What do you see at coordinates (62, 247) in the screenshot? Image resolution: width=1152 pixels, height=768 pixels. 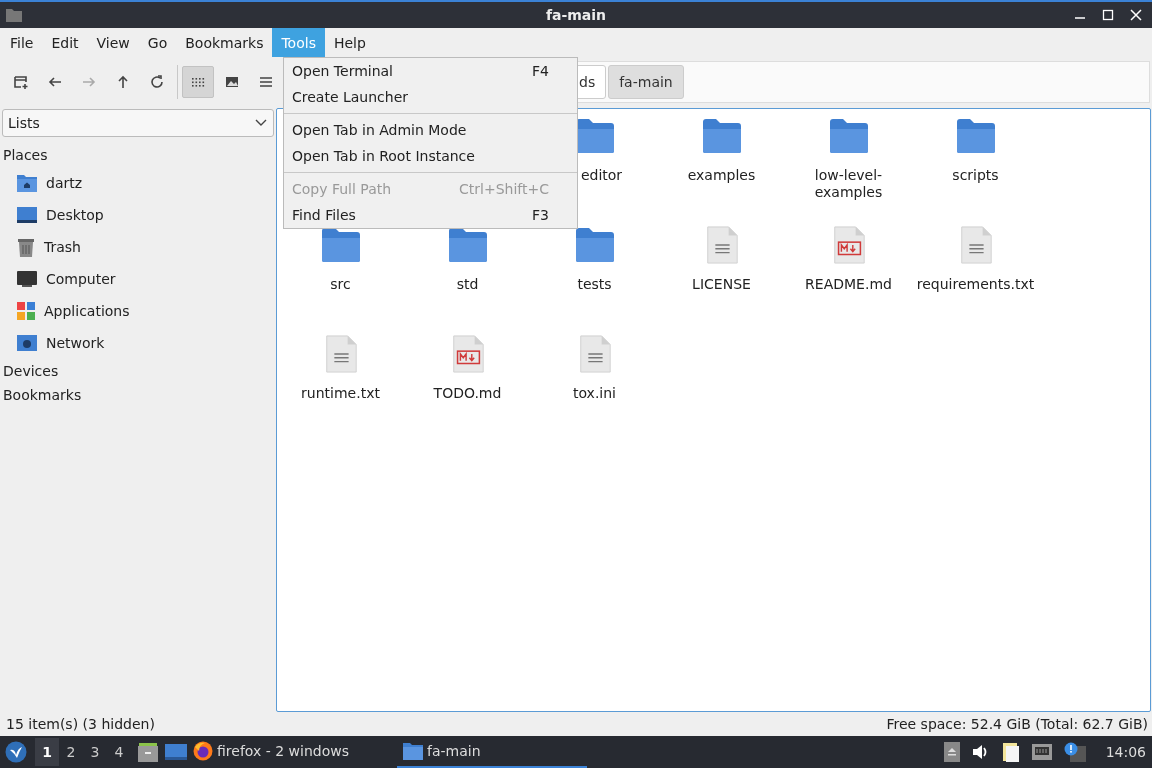 I see `sidebar-item: Trash` at bounding box center [62, 247].